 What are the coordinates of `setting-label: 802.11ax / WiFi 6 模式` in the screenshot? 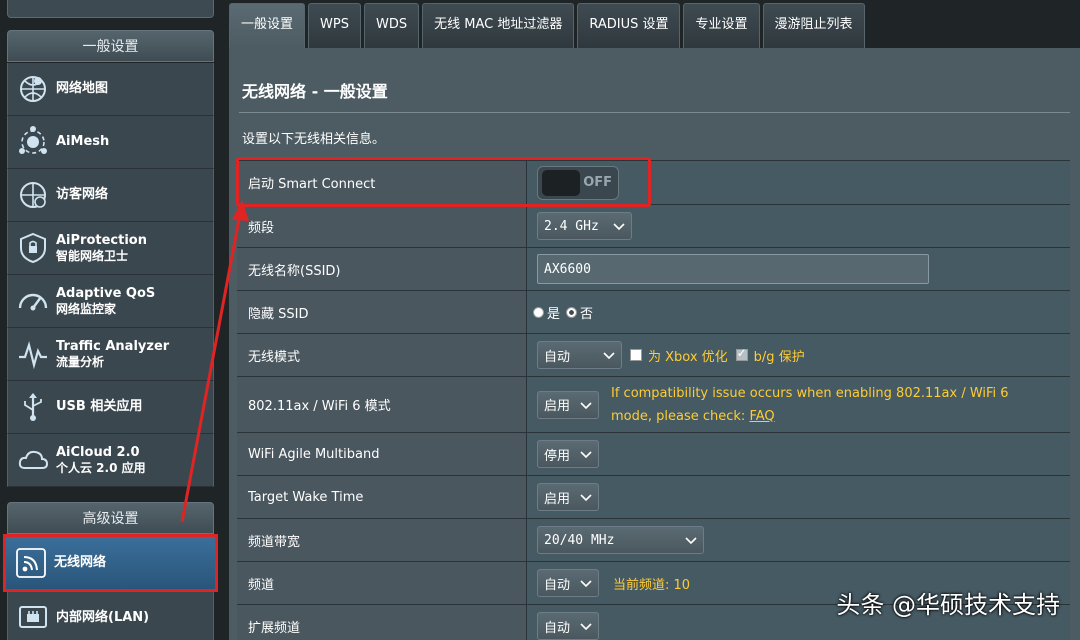 It's located at (382, 404).